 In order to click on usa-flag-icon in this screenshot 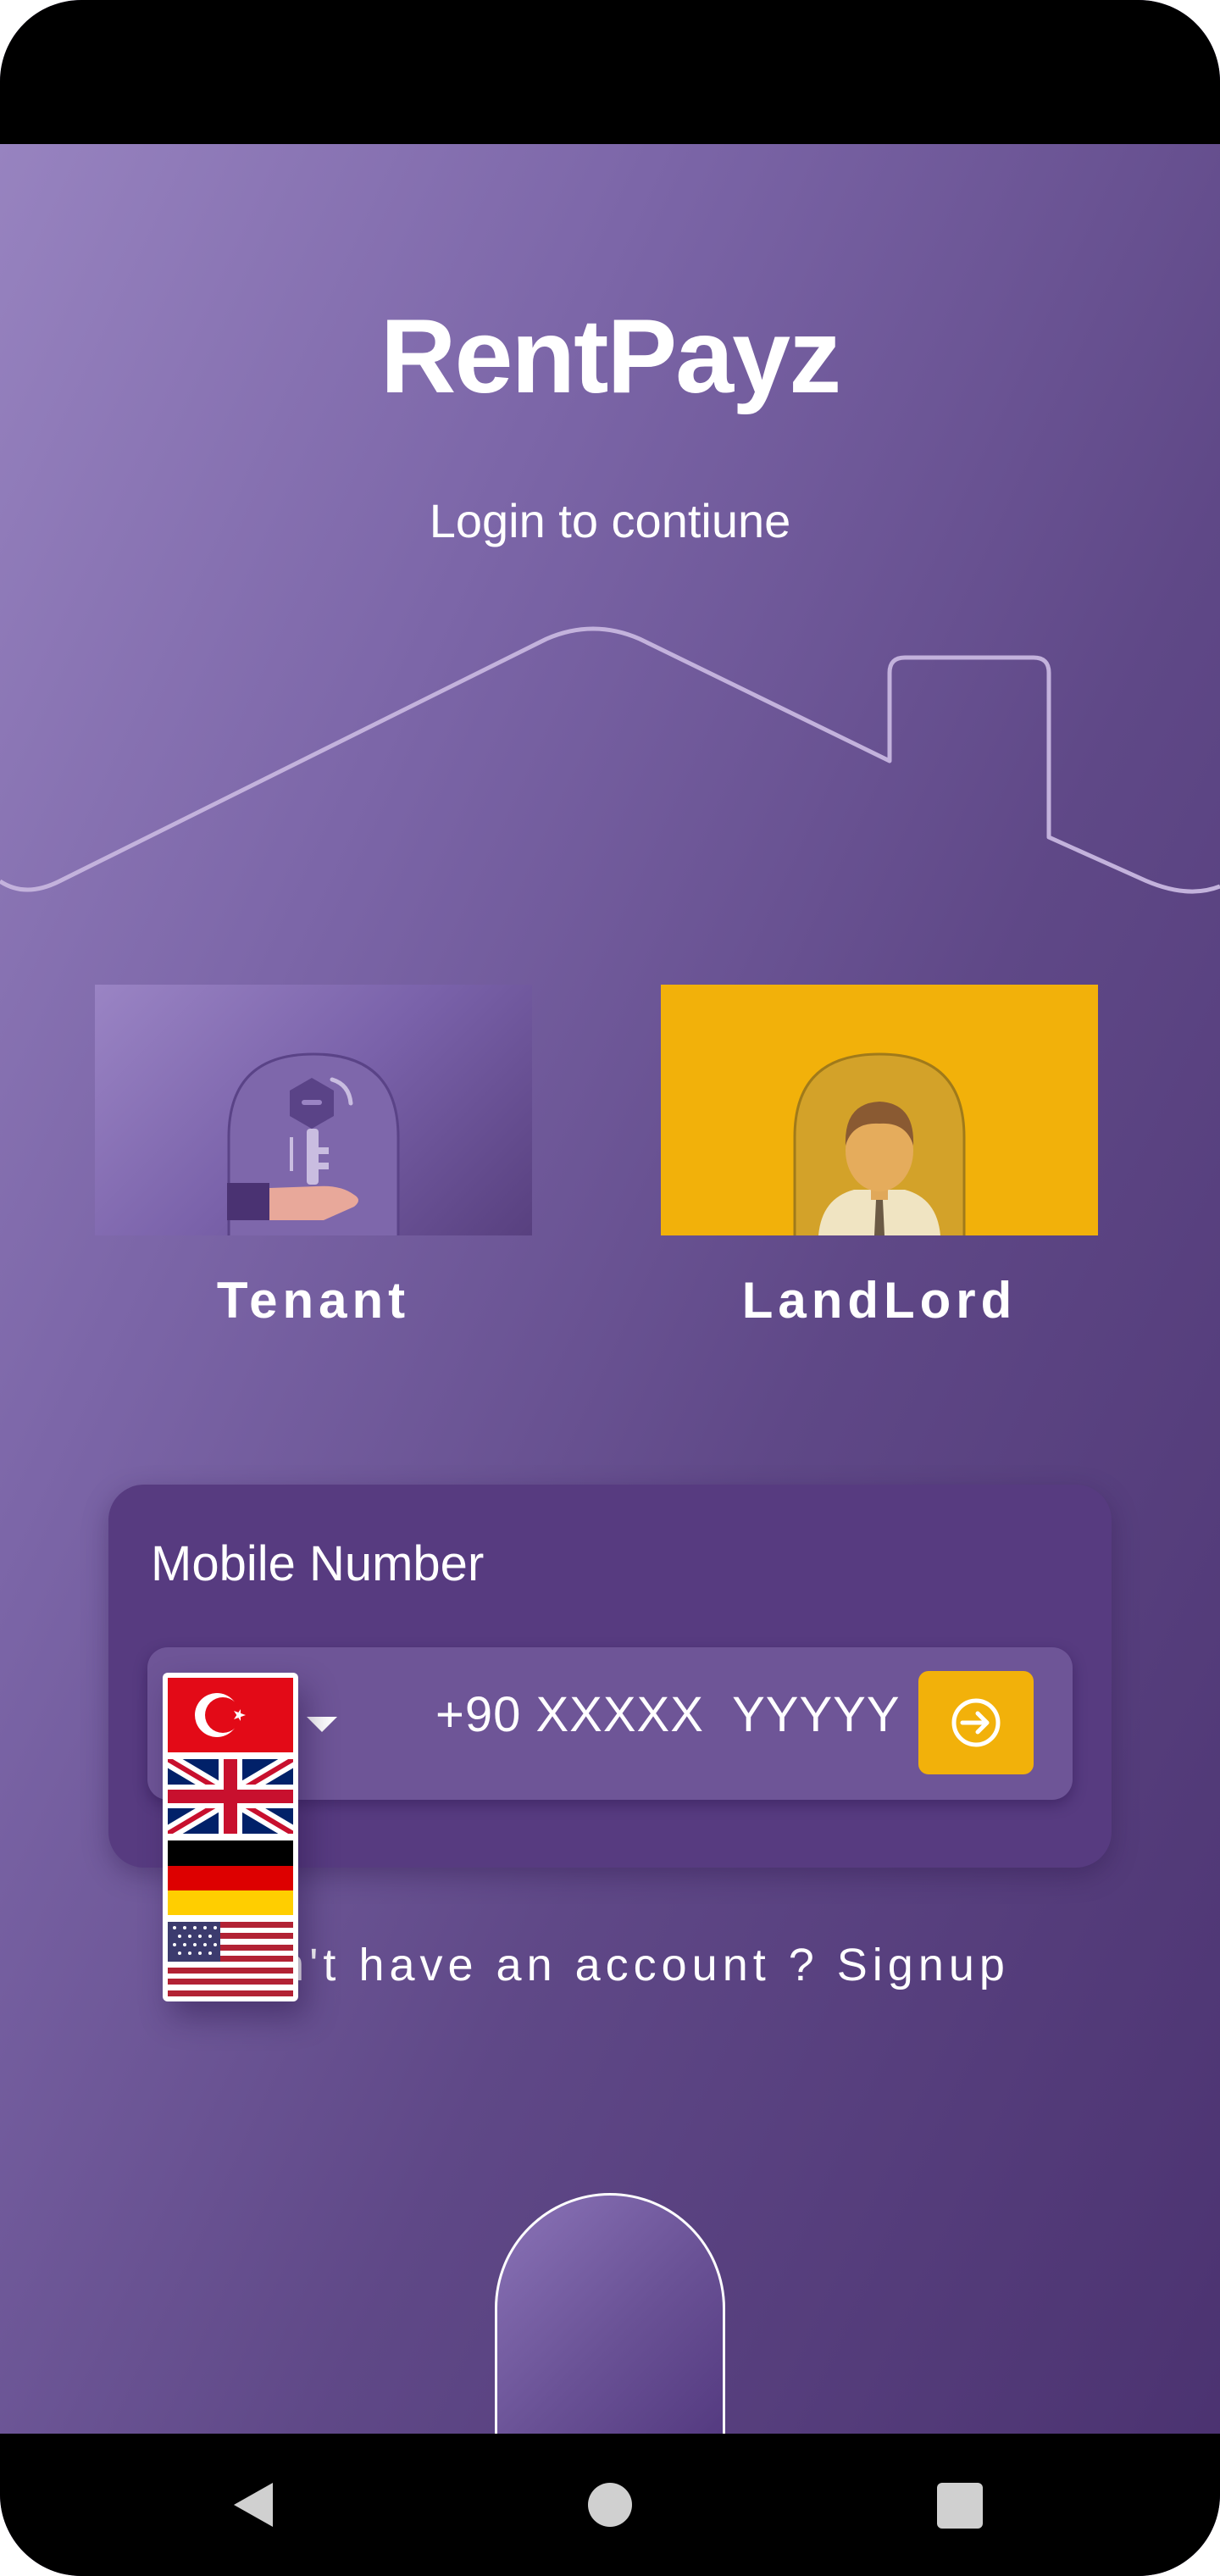, I will do `click(230, 1959)`.